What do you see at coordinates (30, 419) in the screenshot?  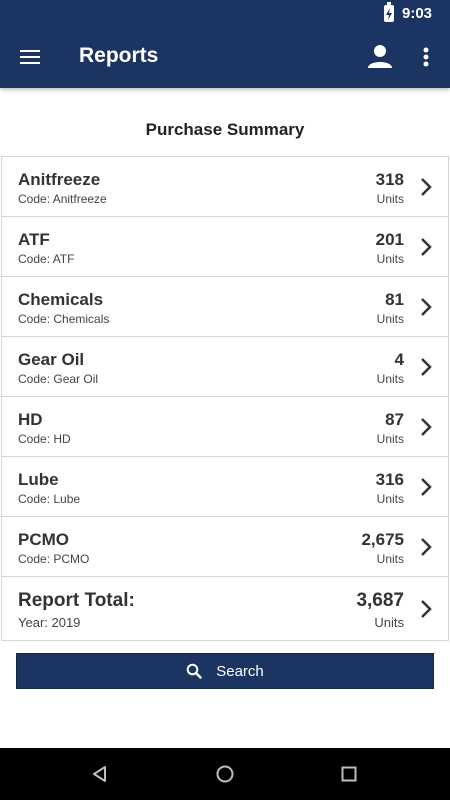 I see `item-name: HD` at bounding box center [30, 419].